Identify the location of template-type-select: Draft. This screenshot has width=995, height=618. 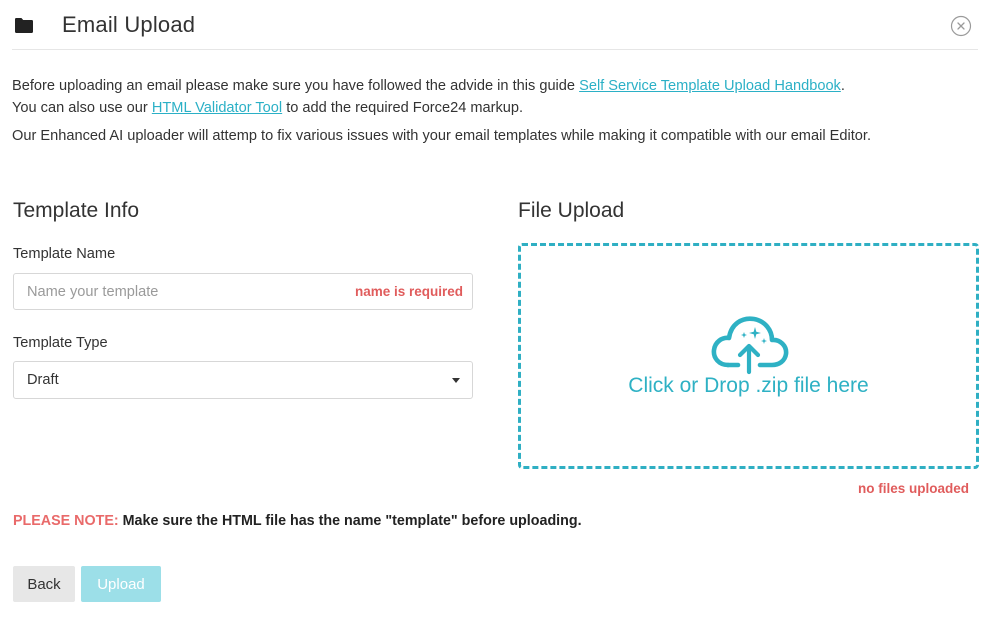
(243, 380).